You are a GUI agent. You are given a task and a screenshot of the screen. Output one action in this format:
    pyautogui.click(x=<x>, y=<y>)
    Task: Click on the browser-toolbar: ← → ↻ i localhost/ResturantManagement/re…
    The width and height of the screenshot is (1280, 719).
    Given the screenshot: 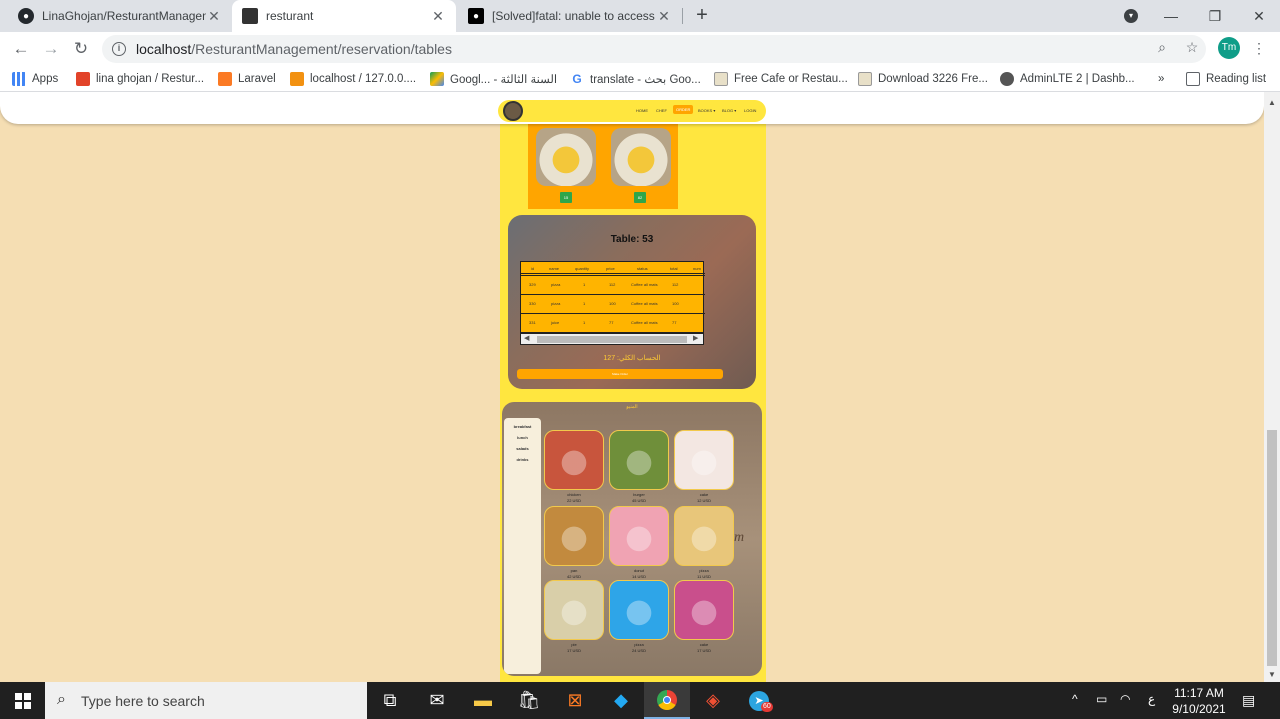 What is the action you would take?
    pyautogui.click(x=640, y=49)
    